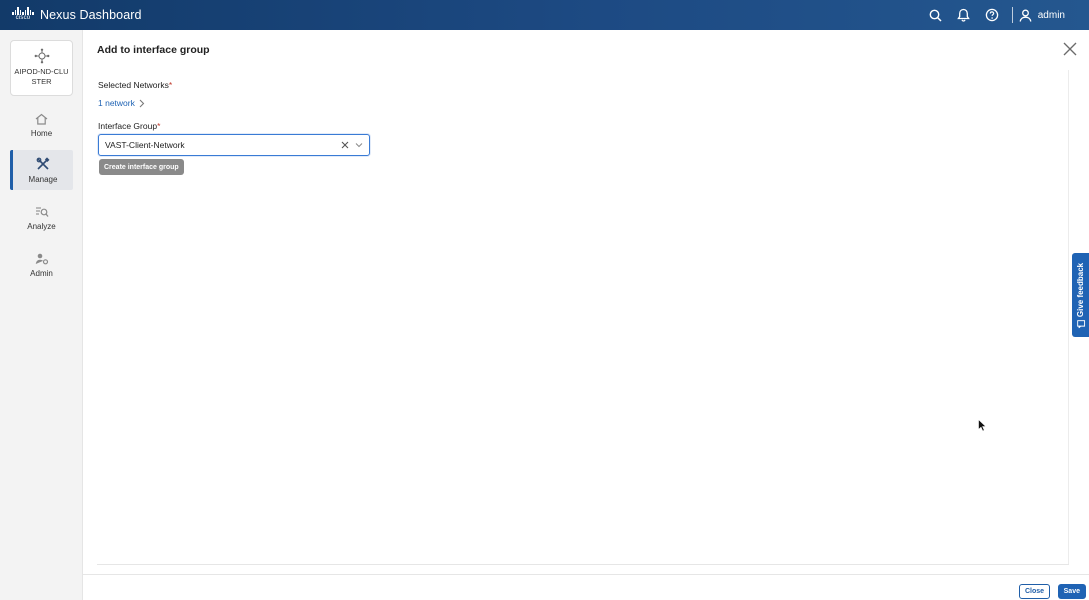 This screenshot has width=1089, height=600. Describe the element at coordinates (982, 425) in the screenshot. I see `mouse-cursor-icon` at that location.